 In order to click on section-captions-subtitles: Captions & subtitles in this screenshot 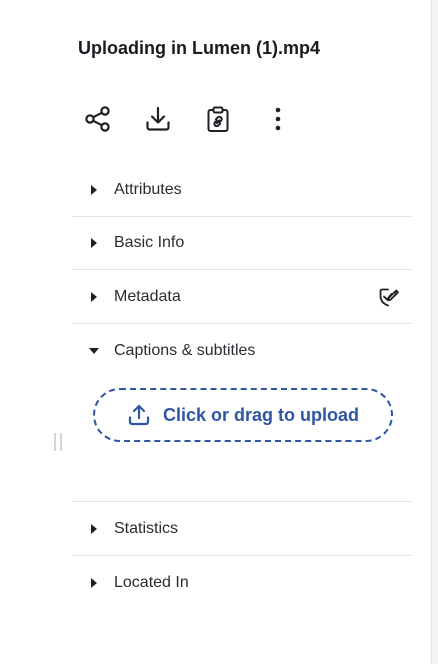, I will do `click(242, 350)`.